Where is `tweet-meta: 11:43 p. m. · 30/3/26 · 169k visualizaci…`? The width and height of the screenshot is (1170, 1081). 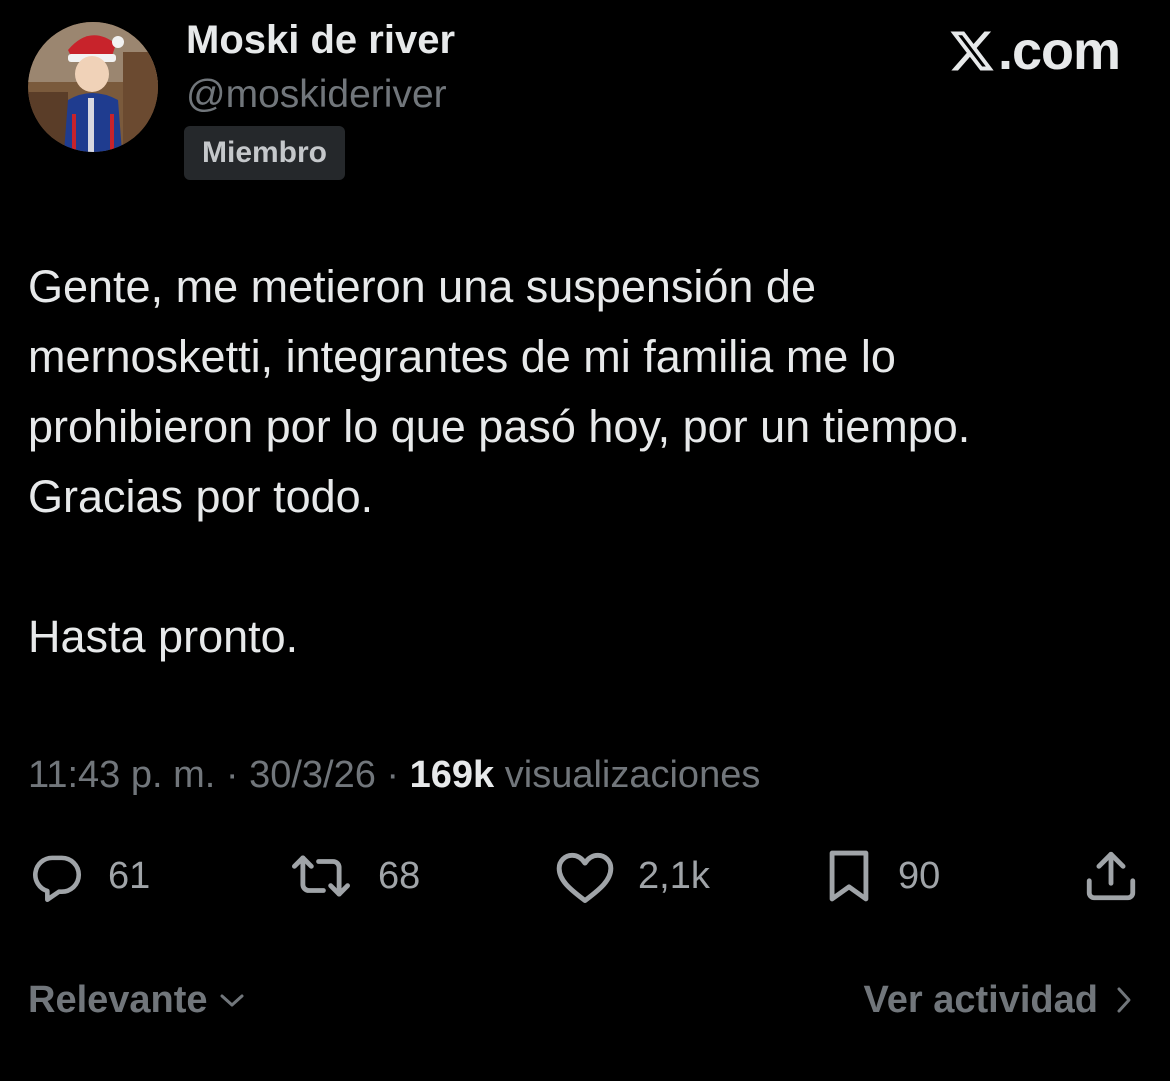 tweet-meta: 11:43 p. m. · 30/3/26 · 169k visualizaci… is located at coordinates (394, 775).